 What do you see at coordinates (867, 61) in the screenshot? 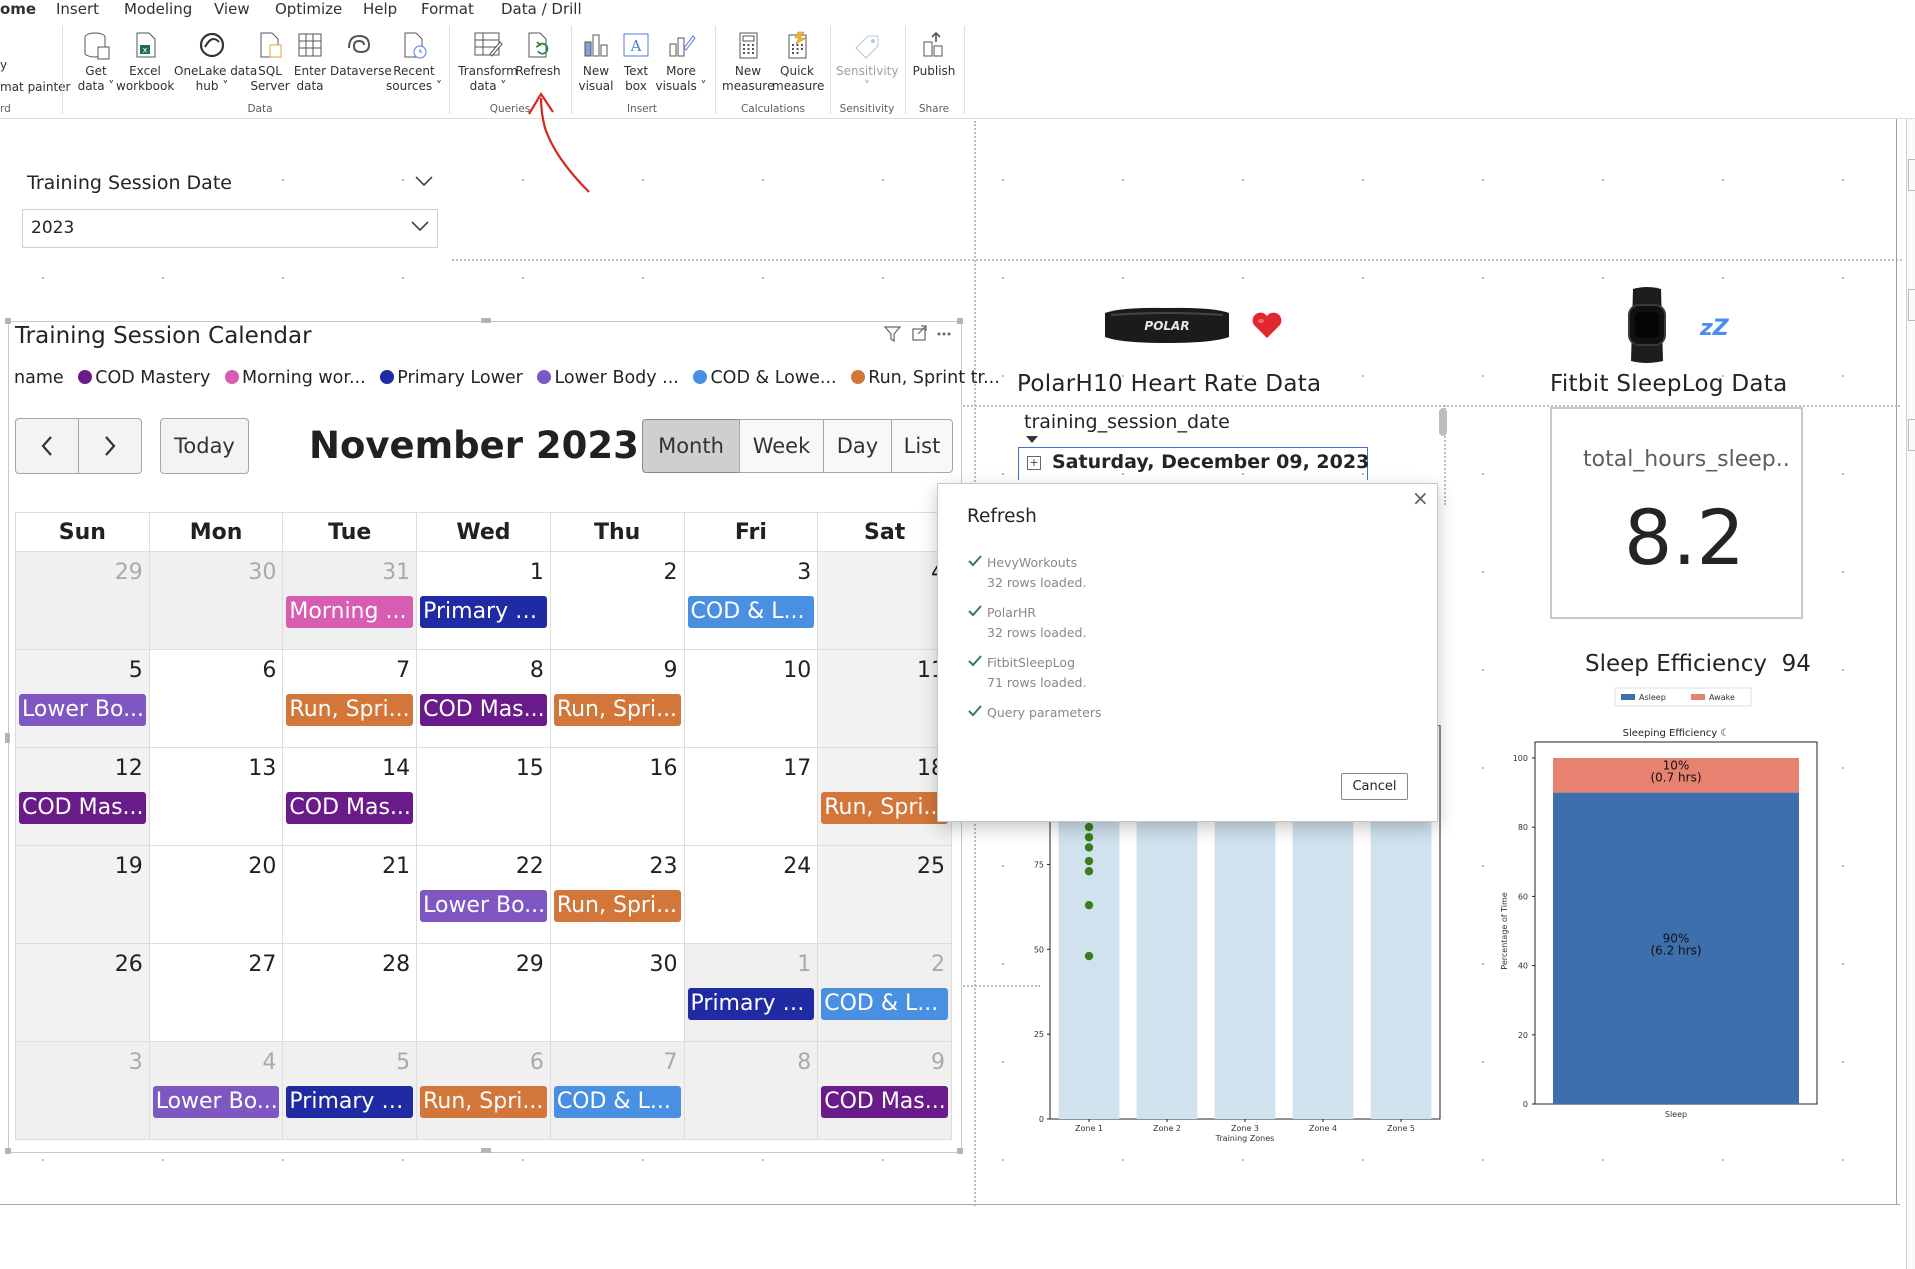
I see `sensitivity-button: Sensitivity ˅` at bounding box center [867, 61].